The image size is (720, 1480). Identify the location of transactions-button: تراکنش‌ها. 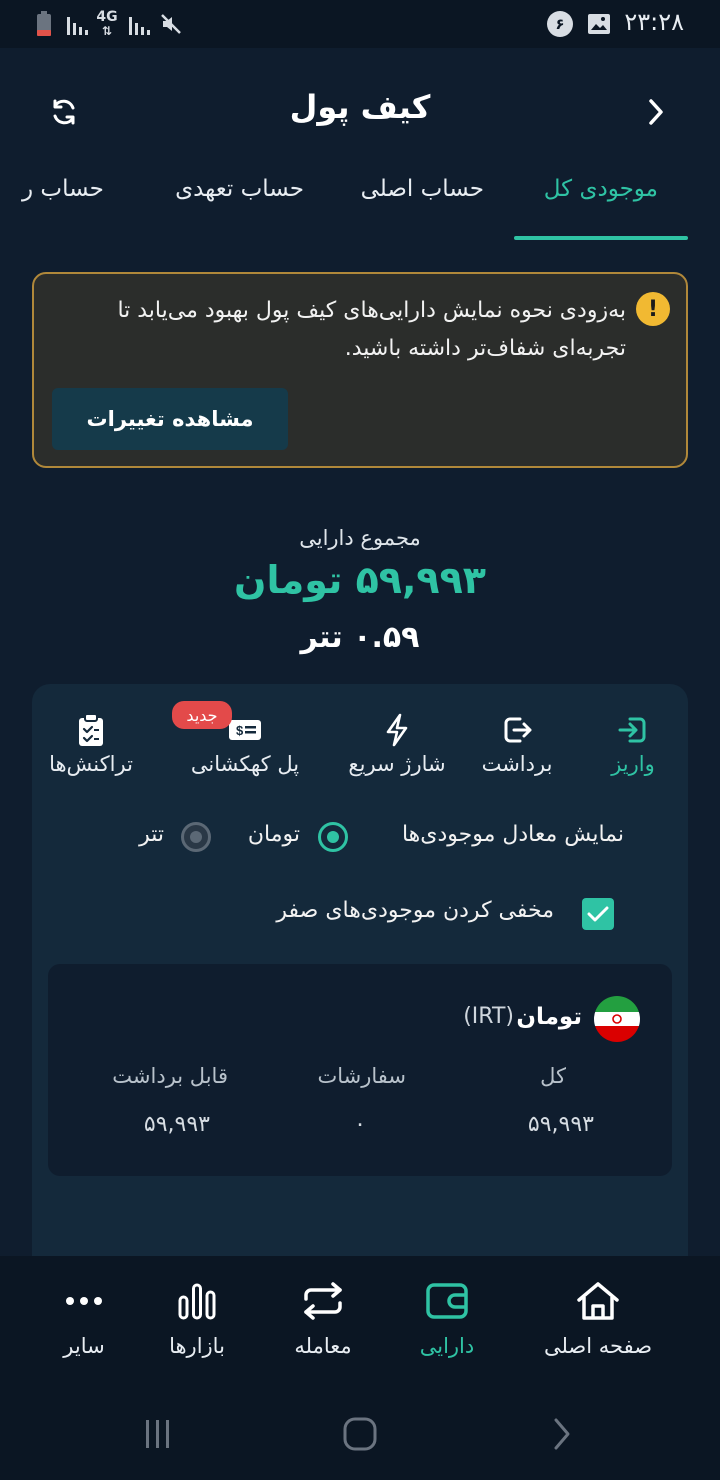
(91, 744).